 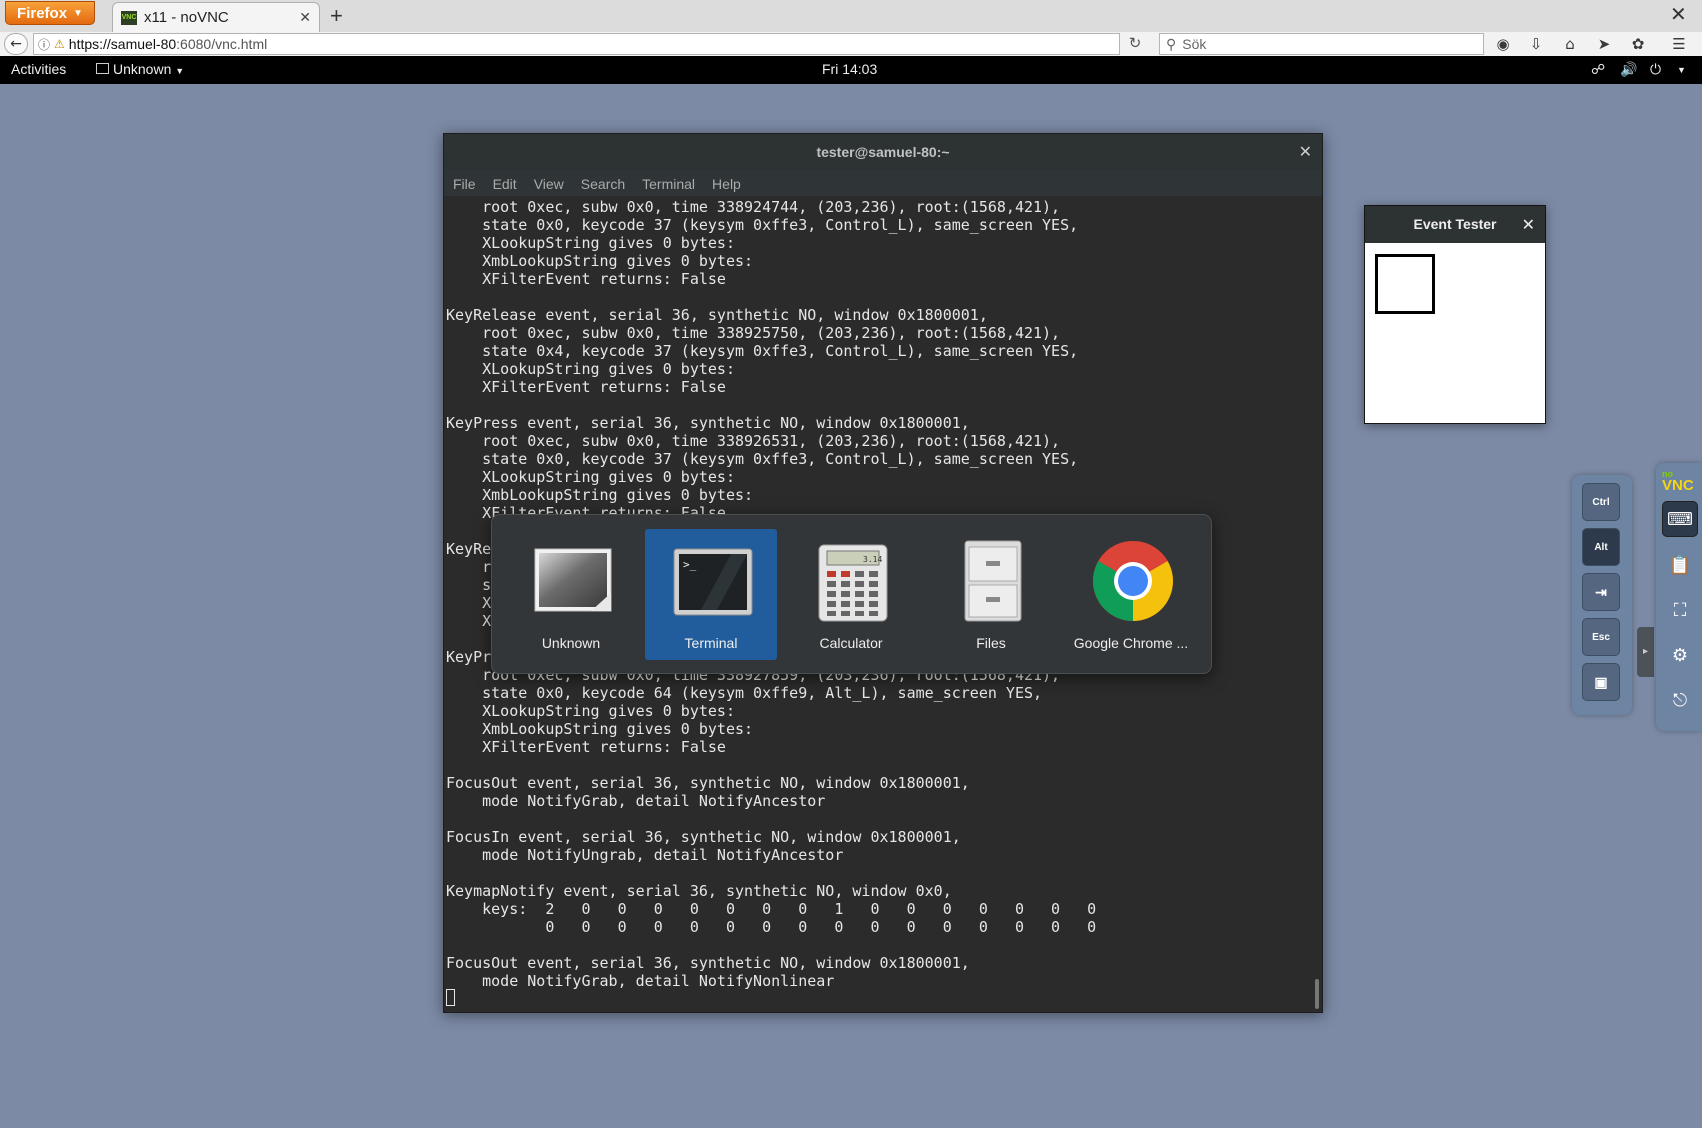 What do you see at coordinates (883, 183) in the screenshot?
I see `terminal-menu-bar: File Edit View Search Terminal Help` at bounding box center [883, 183].